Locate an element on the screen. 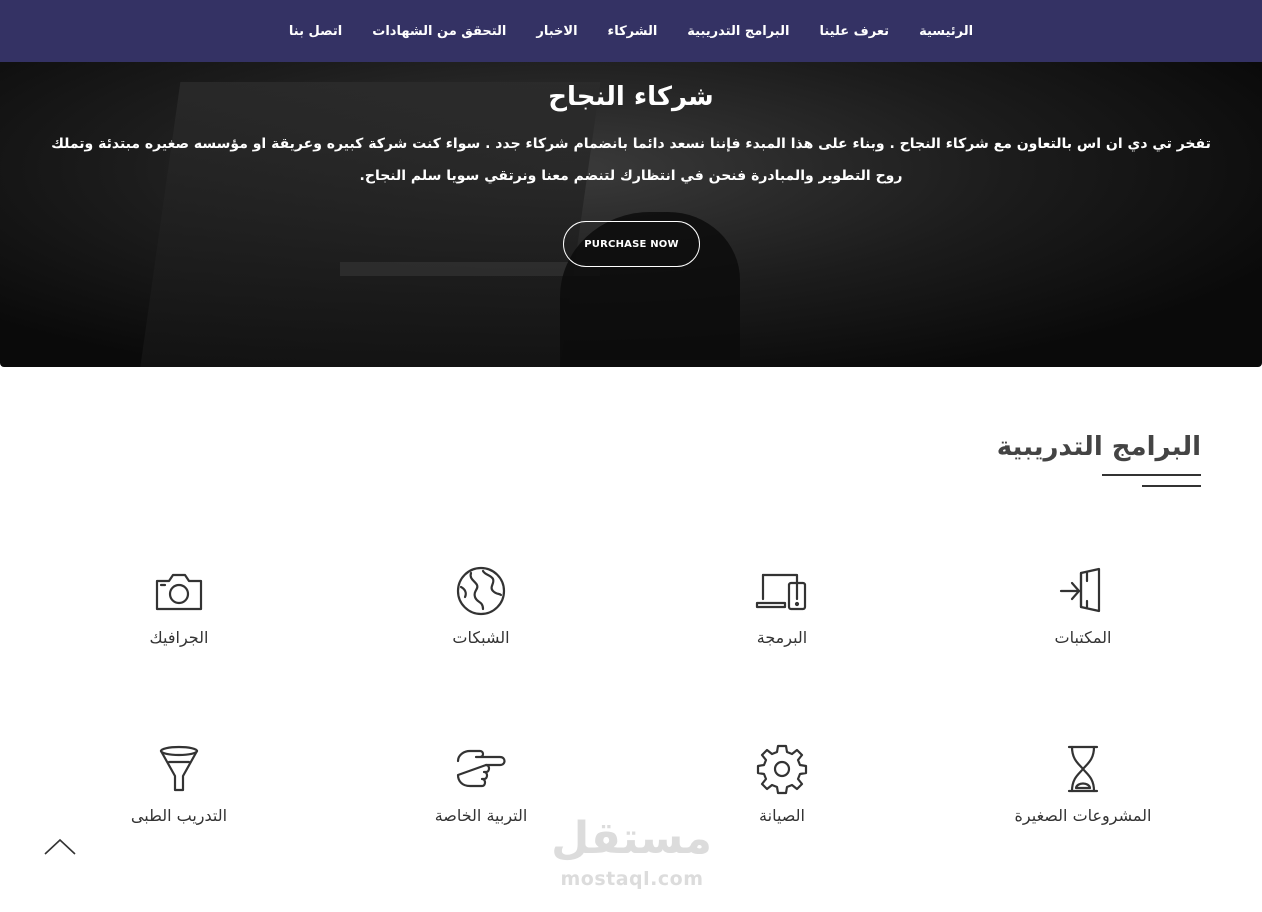 The height and width of the screenshot is (912, 1262). door-enter-icon is located at coordinates (1083, 591).